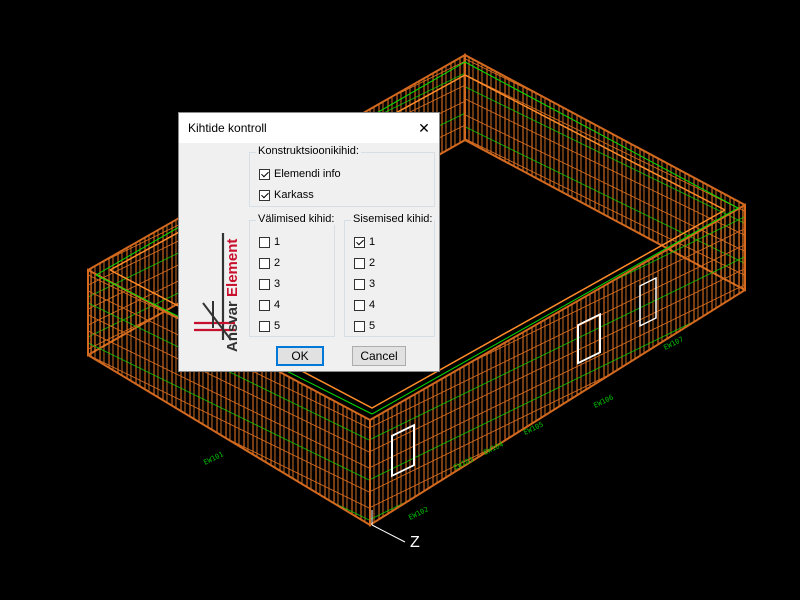  I want to click on element-label: EW101, so click(213, 458).